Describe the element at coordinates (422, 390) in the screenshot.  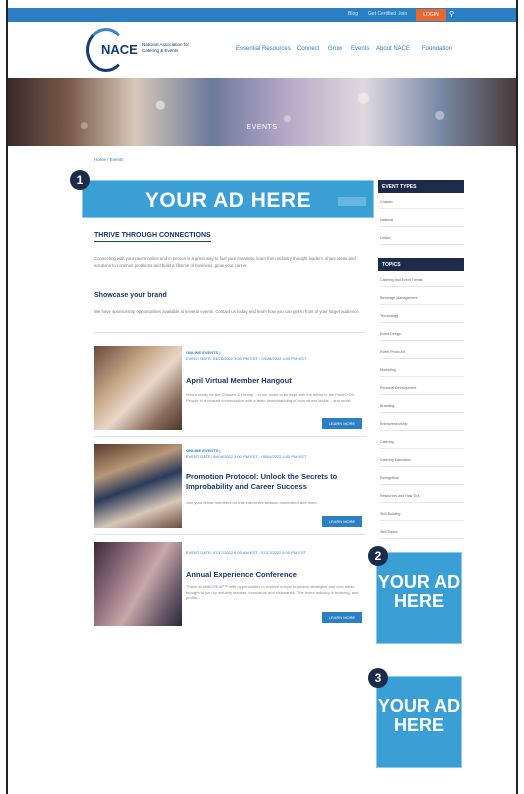
I see `sidebar-item: Personal Development` at that location.